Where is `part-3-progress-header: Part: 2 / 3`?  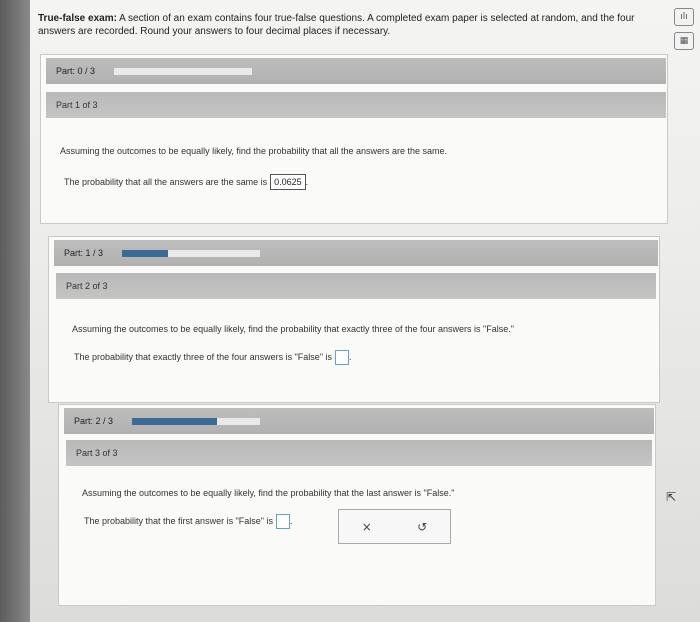
part-3-progress-header: Part: 2 / 3 is located at coordinates (359, 421).